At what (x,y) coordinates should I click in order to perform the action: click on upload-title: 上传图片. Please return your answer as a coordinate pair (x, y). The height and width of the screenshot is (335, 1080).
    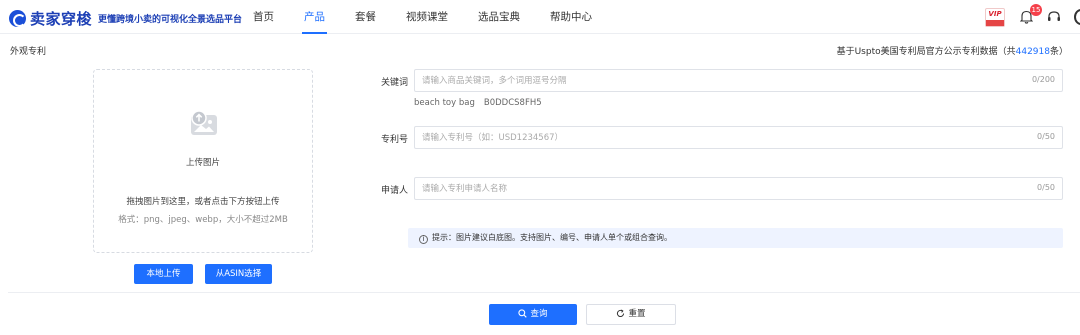
    Looking at the image, I should click on (202, 163).